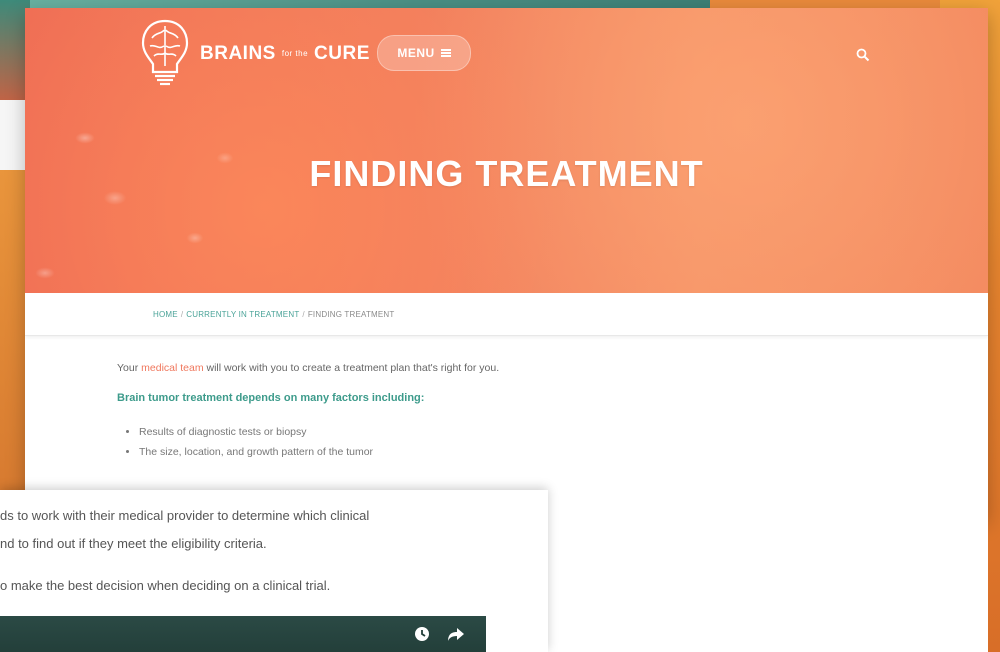 The width and height of the screenshot is (1000, 652). I want to click on brain-bulb-logo-icon, so click(165, 52).